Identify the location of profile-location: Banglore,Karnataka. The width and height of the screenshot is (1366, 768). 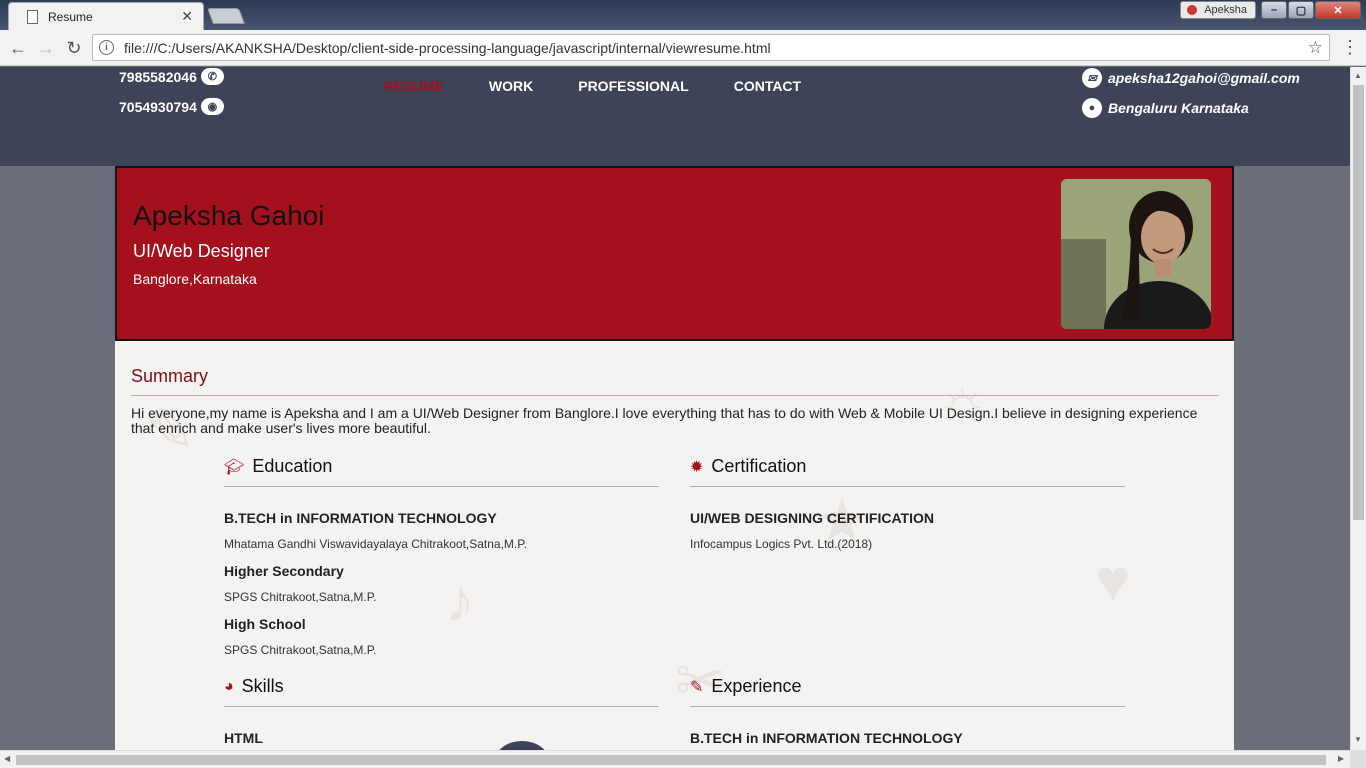
(195, 279).